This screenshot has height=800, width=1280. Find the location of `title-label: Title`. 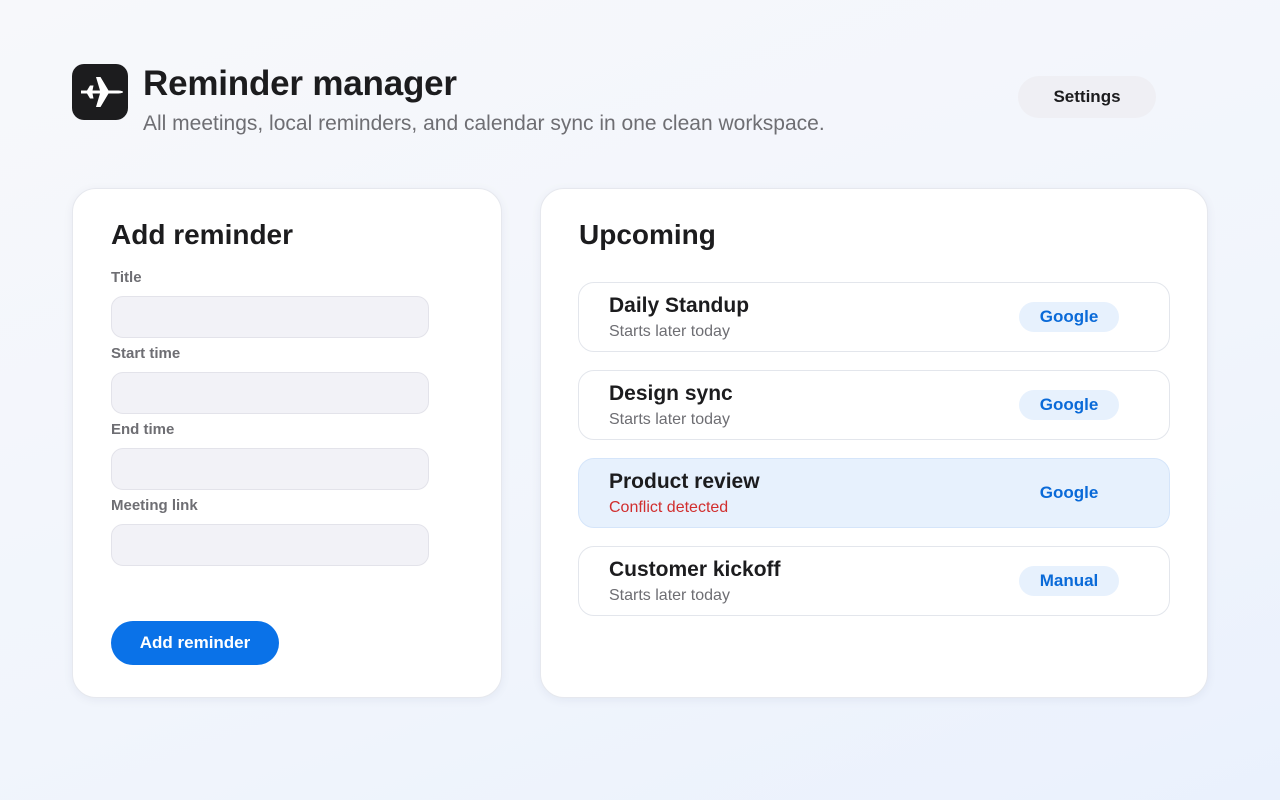

title-label: Title is located at coordinates (126, 277).